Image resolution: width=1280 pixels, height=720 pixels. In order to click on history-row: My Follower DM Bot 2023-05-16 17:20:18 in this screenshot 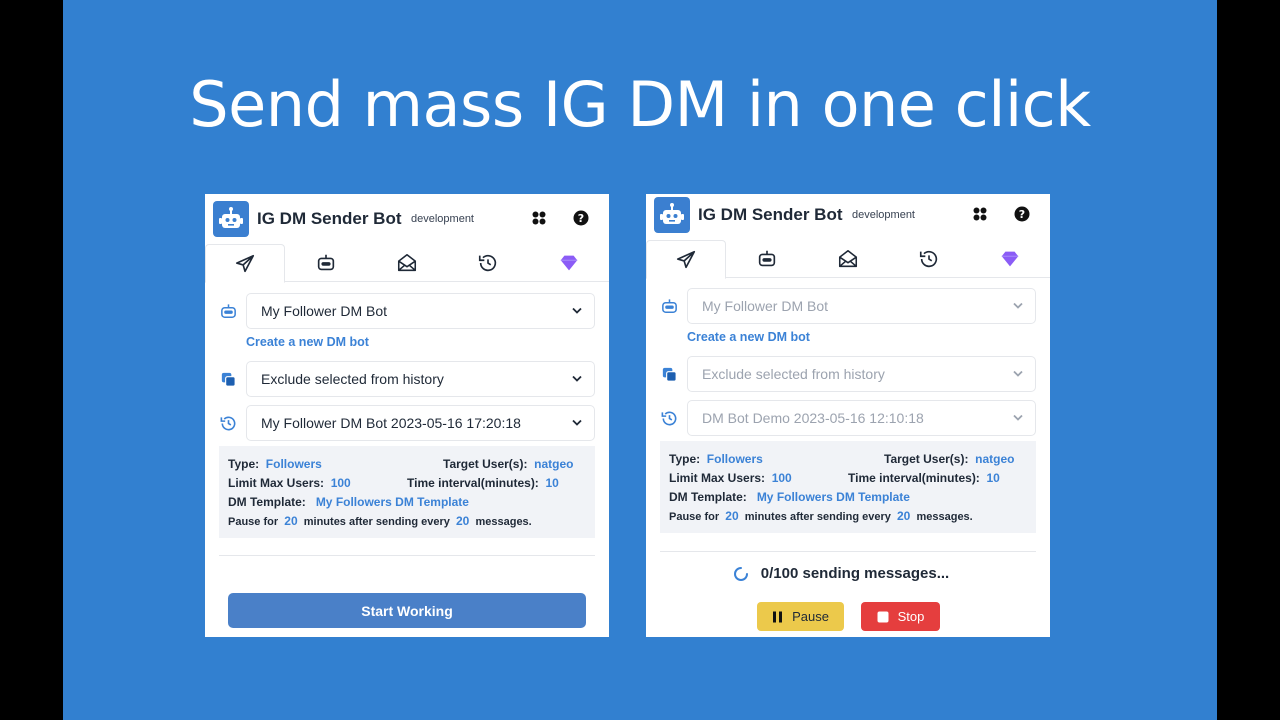, I will do `click(407, 423)`.